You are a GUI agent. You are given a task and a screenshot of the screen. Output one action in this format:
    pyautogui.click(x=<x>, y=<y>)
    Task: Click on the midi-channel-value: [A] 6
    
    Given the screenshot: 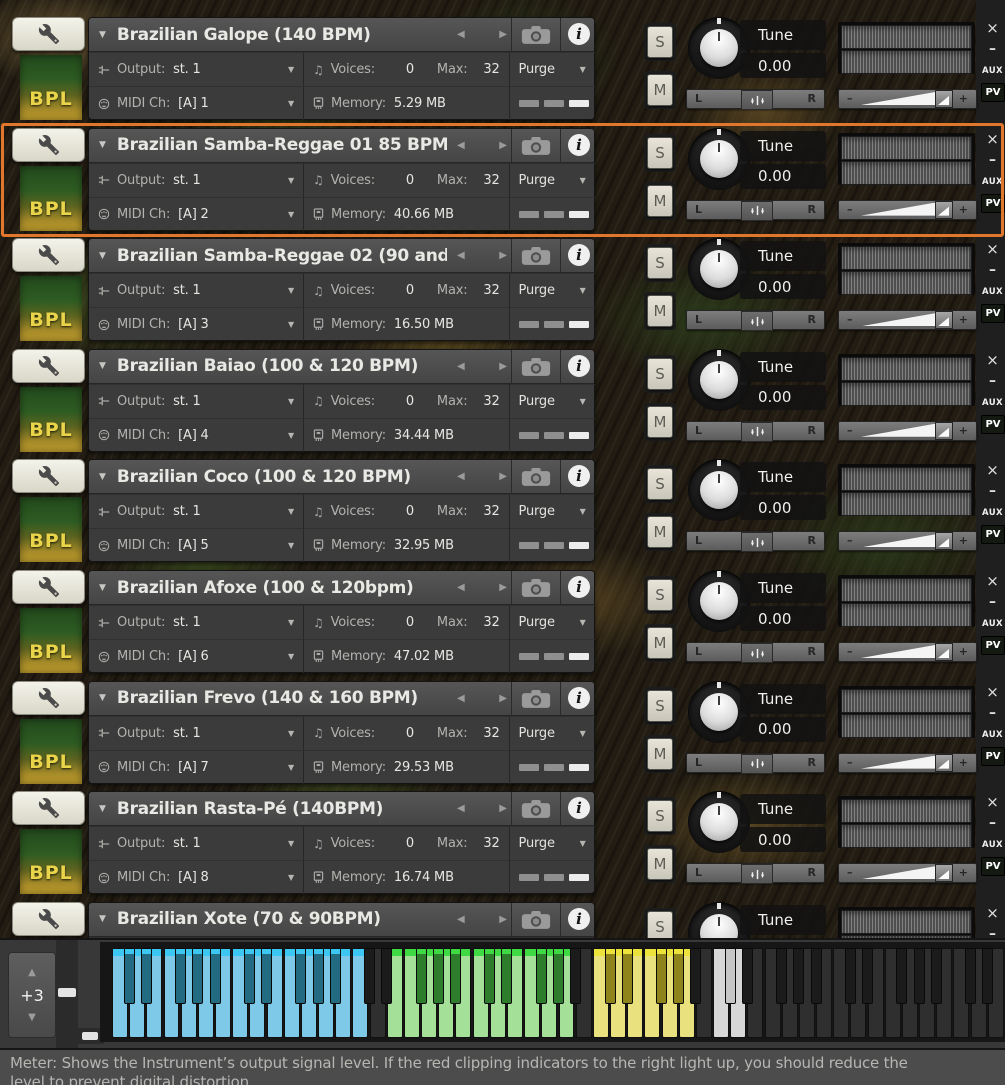 What is the action you would take?
    pyautogui.click(x=193, y=656)
    